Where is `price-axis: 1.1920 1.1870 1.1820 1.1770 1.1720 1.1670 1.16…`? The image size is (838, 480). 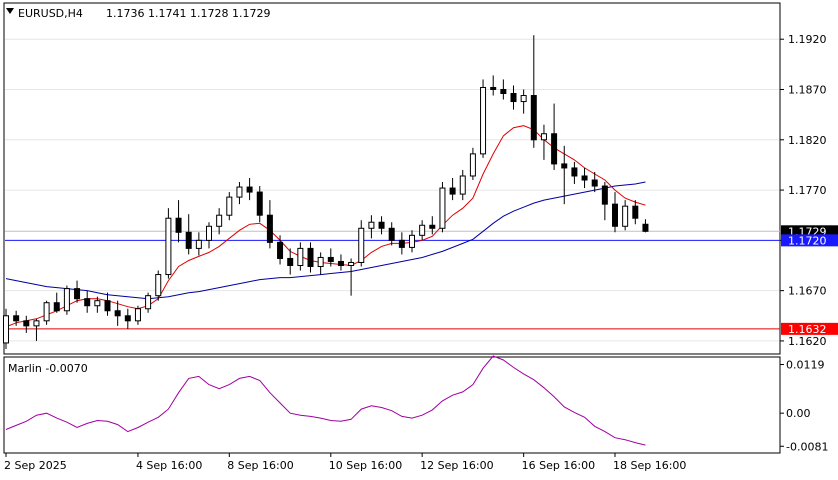 price-axis: 1.1920 1.1870 1.1820 1.1770 1.1720 1.1670 1.16… is located at coordinates (803, 190).